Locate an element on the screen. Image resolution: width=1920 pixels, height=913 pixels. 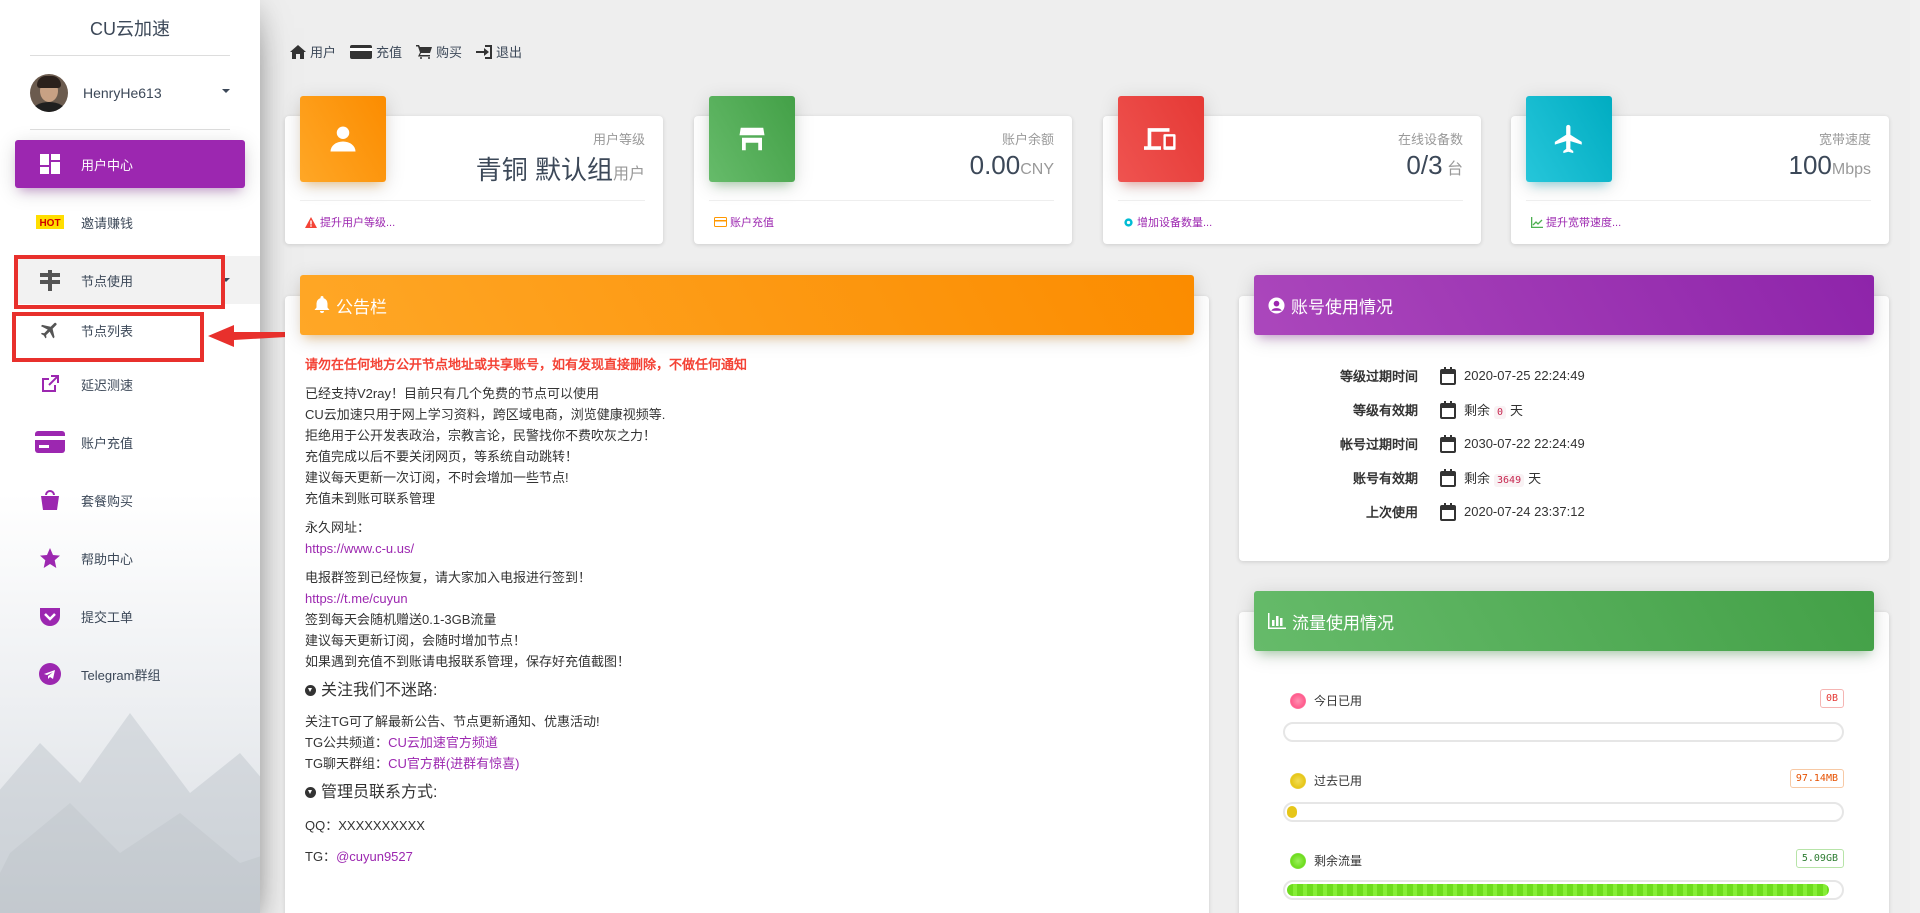
stat-category: 在线设备数 is located at coordinates (1430, 139).